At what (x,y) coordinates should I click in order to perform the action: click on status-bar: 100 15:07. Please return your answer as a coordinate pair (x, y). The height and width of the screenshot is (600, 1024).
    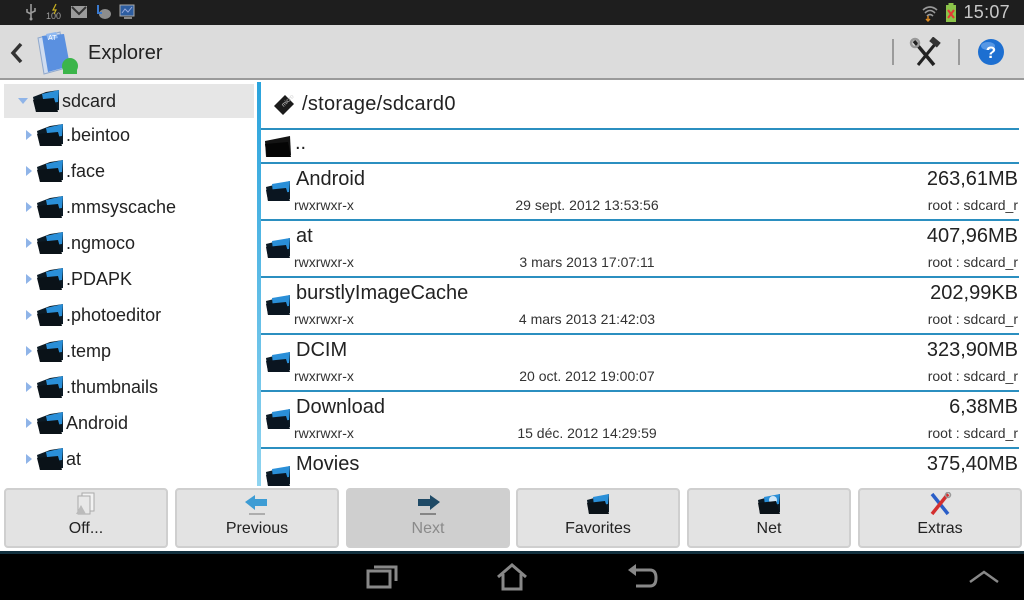
    Looking at the image, I should click on (512, 12).